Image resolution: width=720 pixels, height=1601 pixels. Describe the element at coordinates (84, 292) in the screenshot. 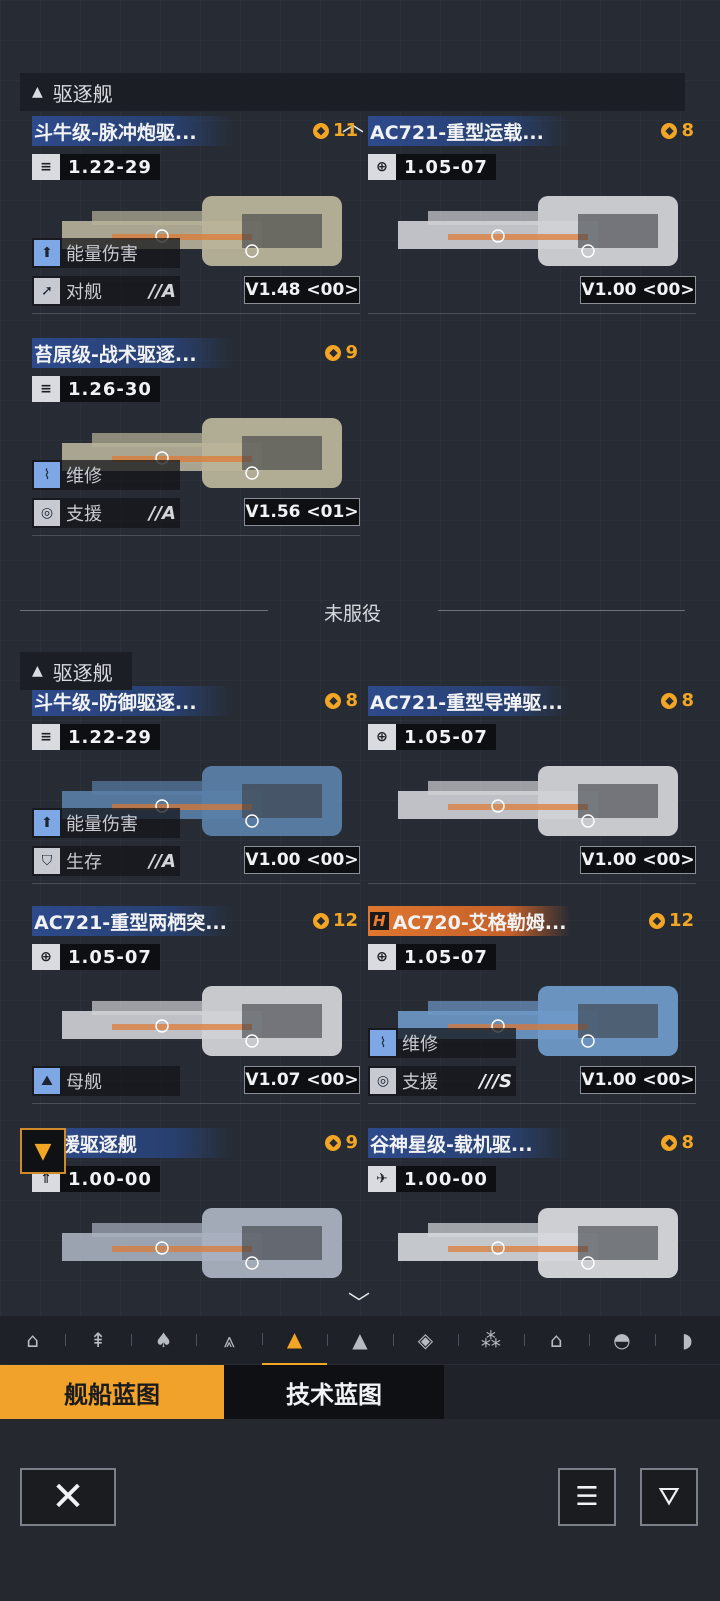

I see `tag-label: 对舰` at that location.